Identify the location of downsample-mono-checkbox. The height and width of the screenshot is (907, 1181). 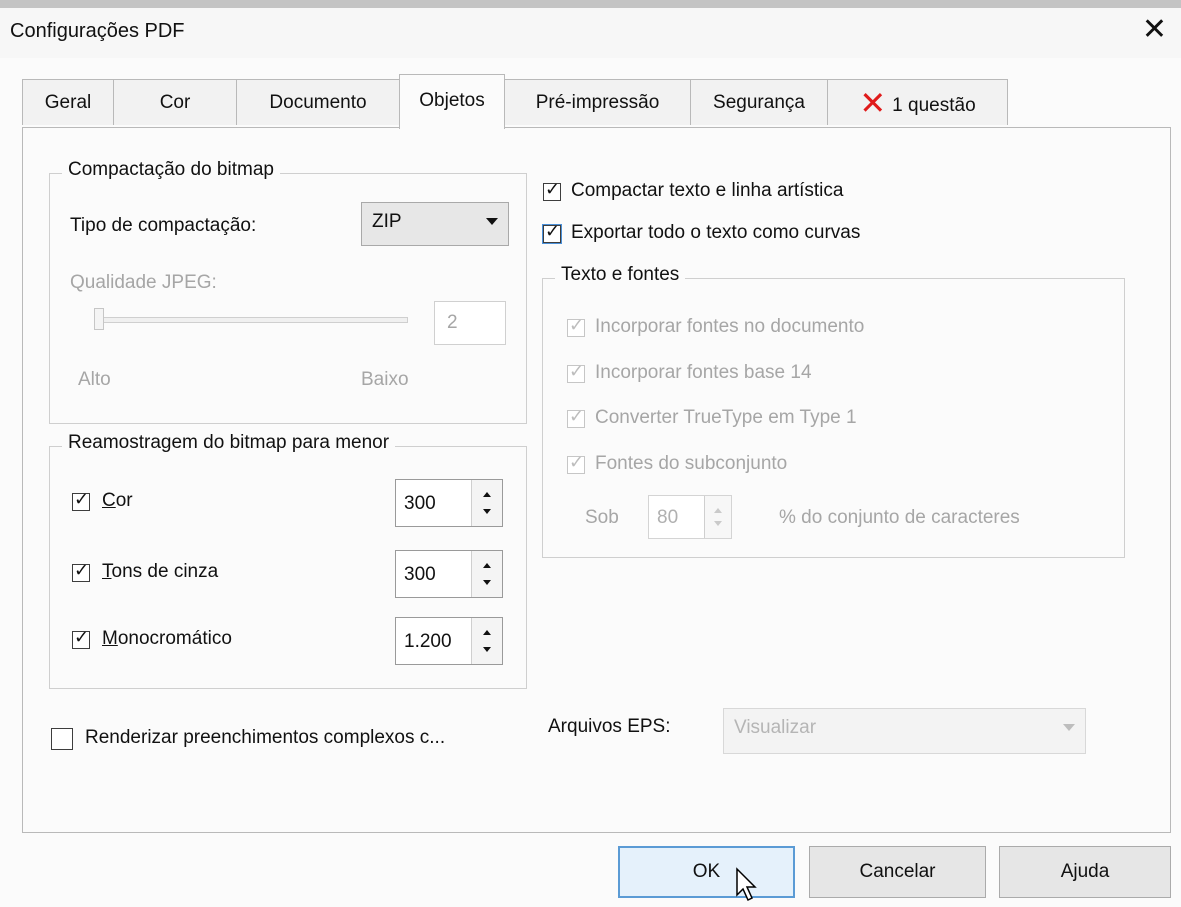
(81, 638).